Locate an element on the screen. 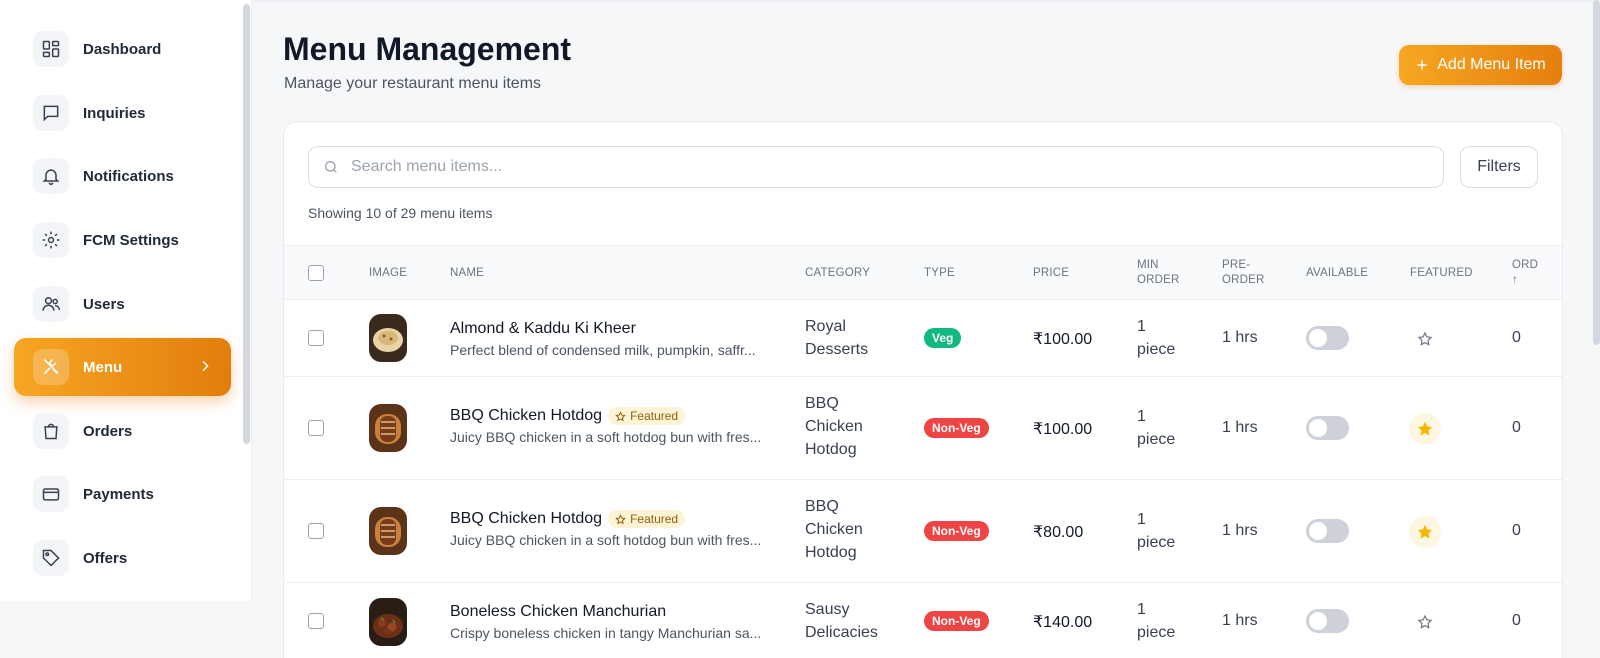 This screenshot has height=658, width=1600. category-line: BBQ is located at coordinates (822, 403).